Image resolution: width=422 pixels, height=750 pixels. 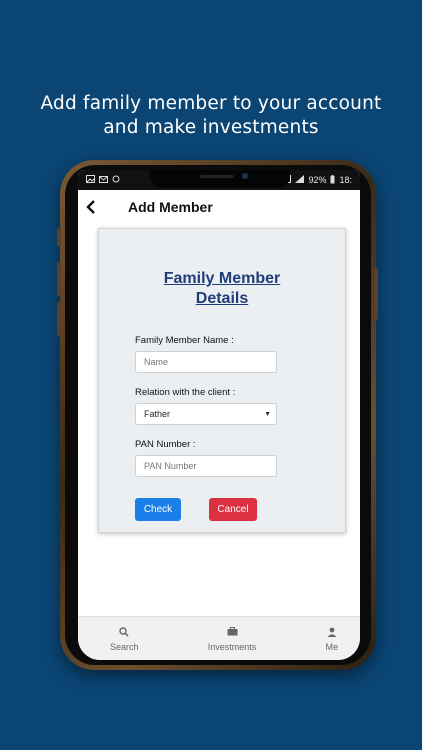 What do you see at coordinates (376, 294) in the screenshot?
I see `phone-power-button` at bounding box center [376, 294].